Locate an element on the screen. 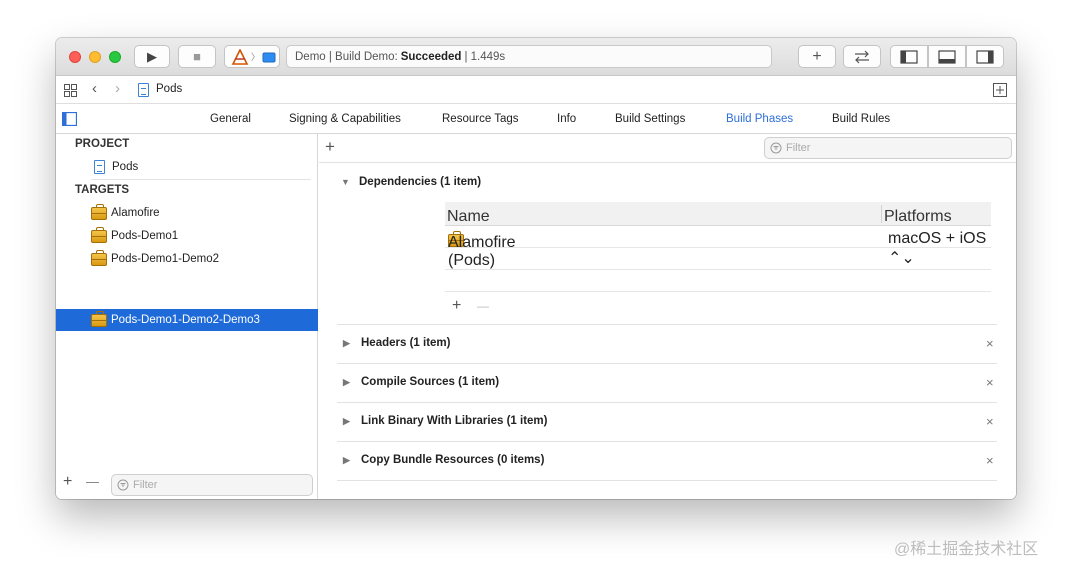 This screenshot has height=573, width=1072. bottom-panel-icon is located at coordinates (947, 56).